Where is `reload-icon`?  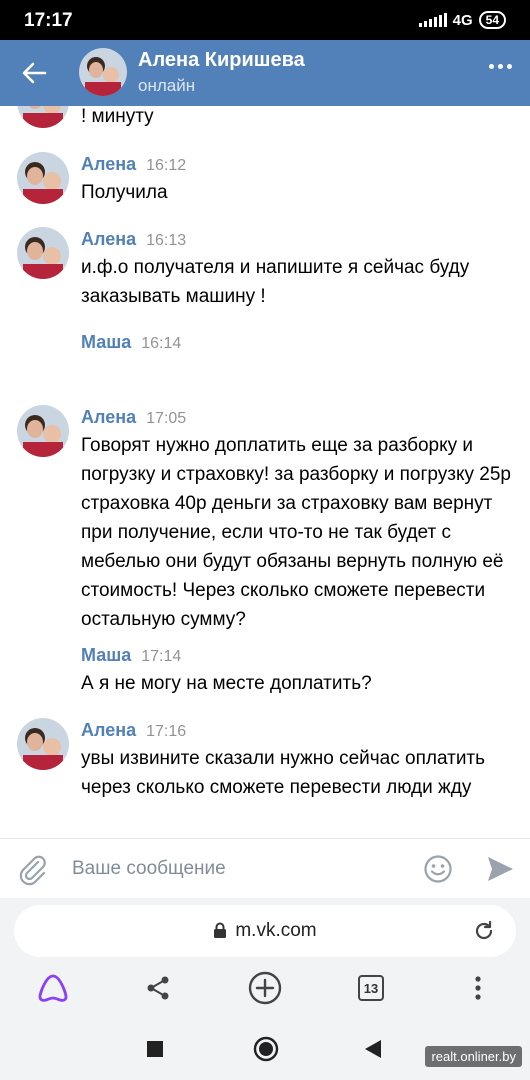 reload-icon is located at coordinates (484, 930).